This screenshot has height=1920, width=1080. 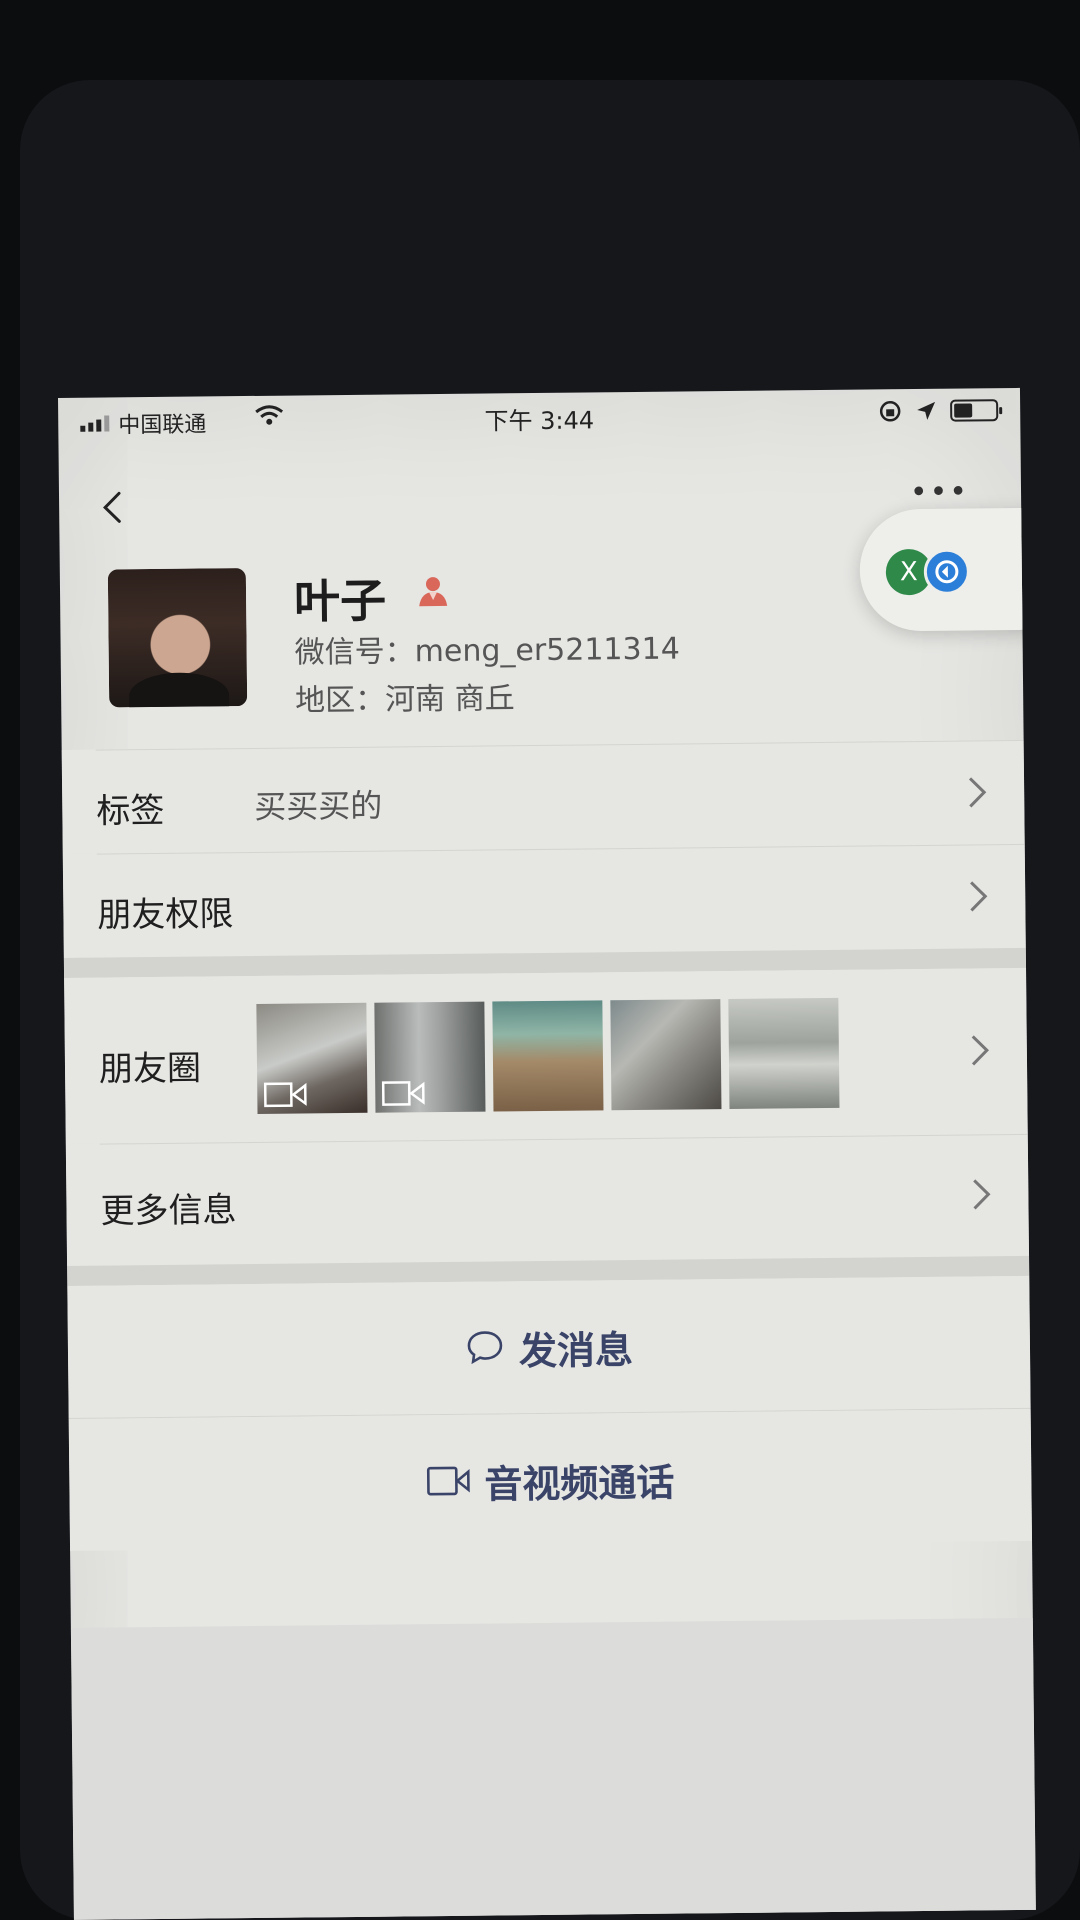 What do you see at coordinates (539, 421) in the screenshot?
I see `status-time: 下午 3:44` at bounding box center [539, 421].